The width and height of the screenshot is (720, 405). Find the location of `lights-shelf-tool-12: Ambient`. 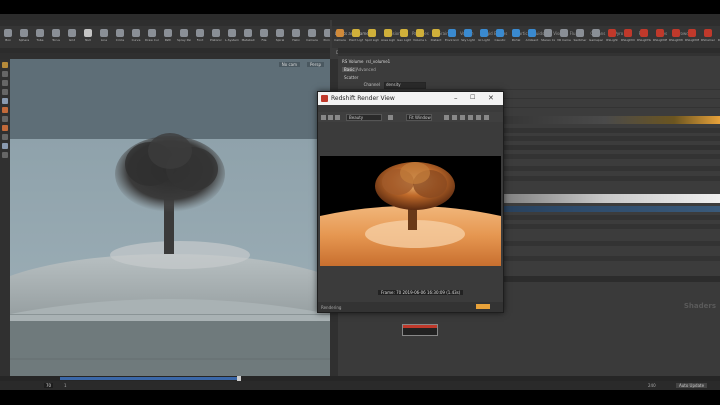

lights-shelf-tool-12: Ambient is located at coordinates (532, 38).